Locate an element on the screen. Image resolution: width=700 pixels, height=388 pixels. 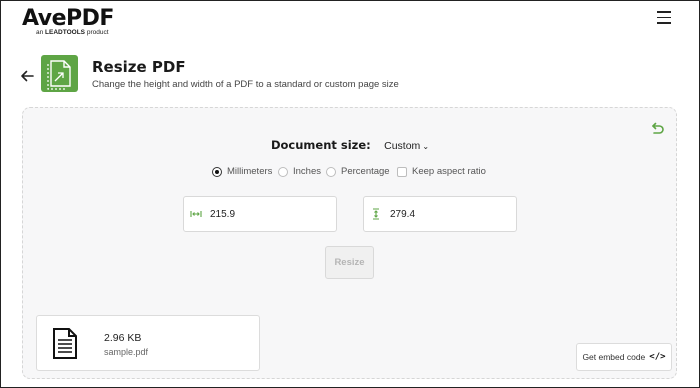
resize-button: Resize is located at coordinates (349, 262).